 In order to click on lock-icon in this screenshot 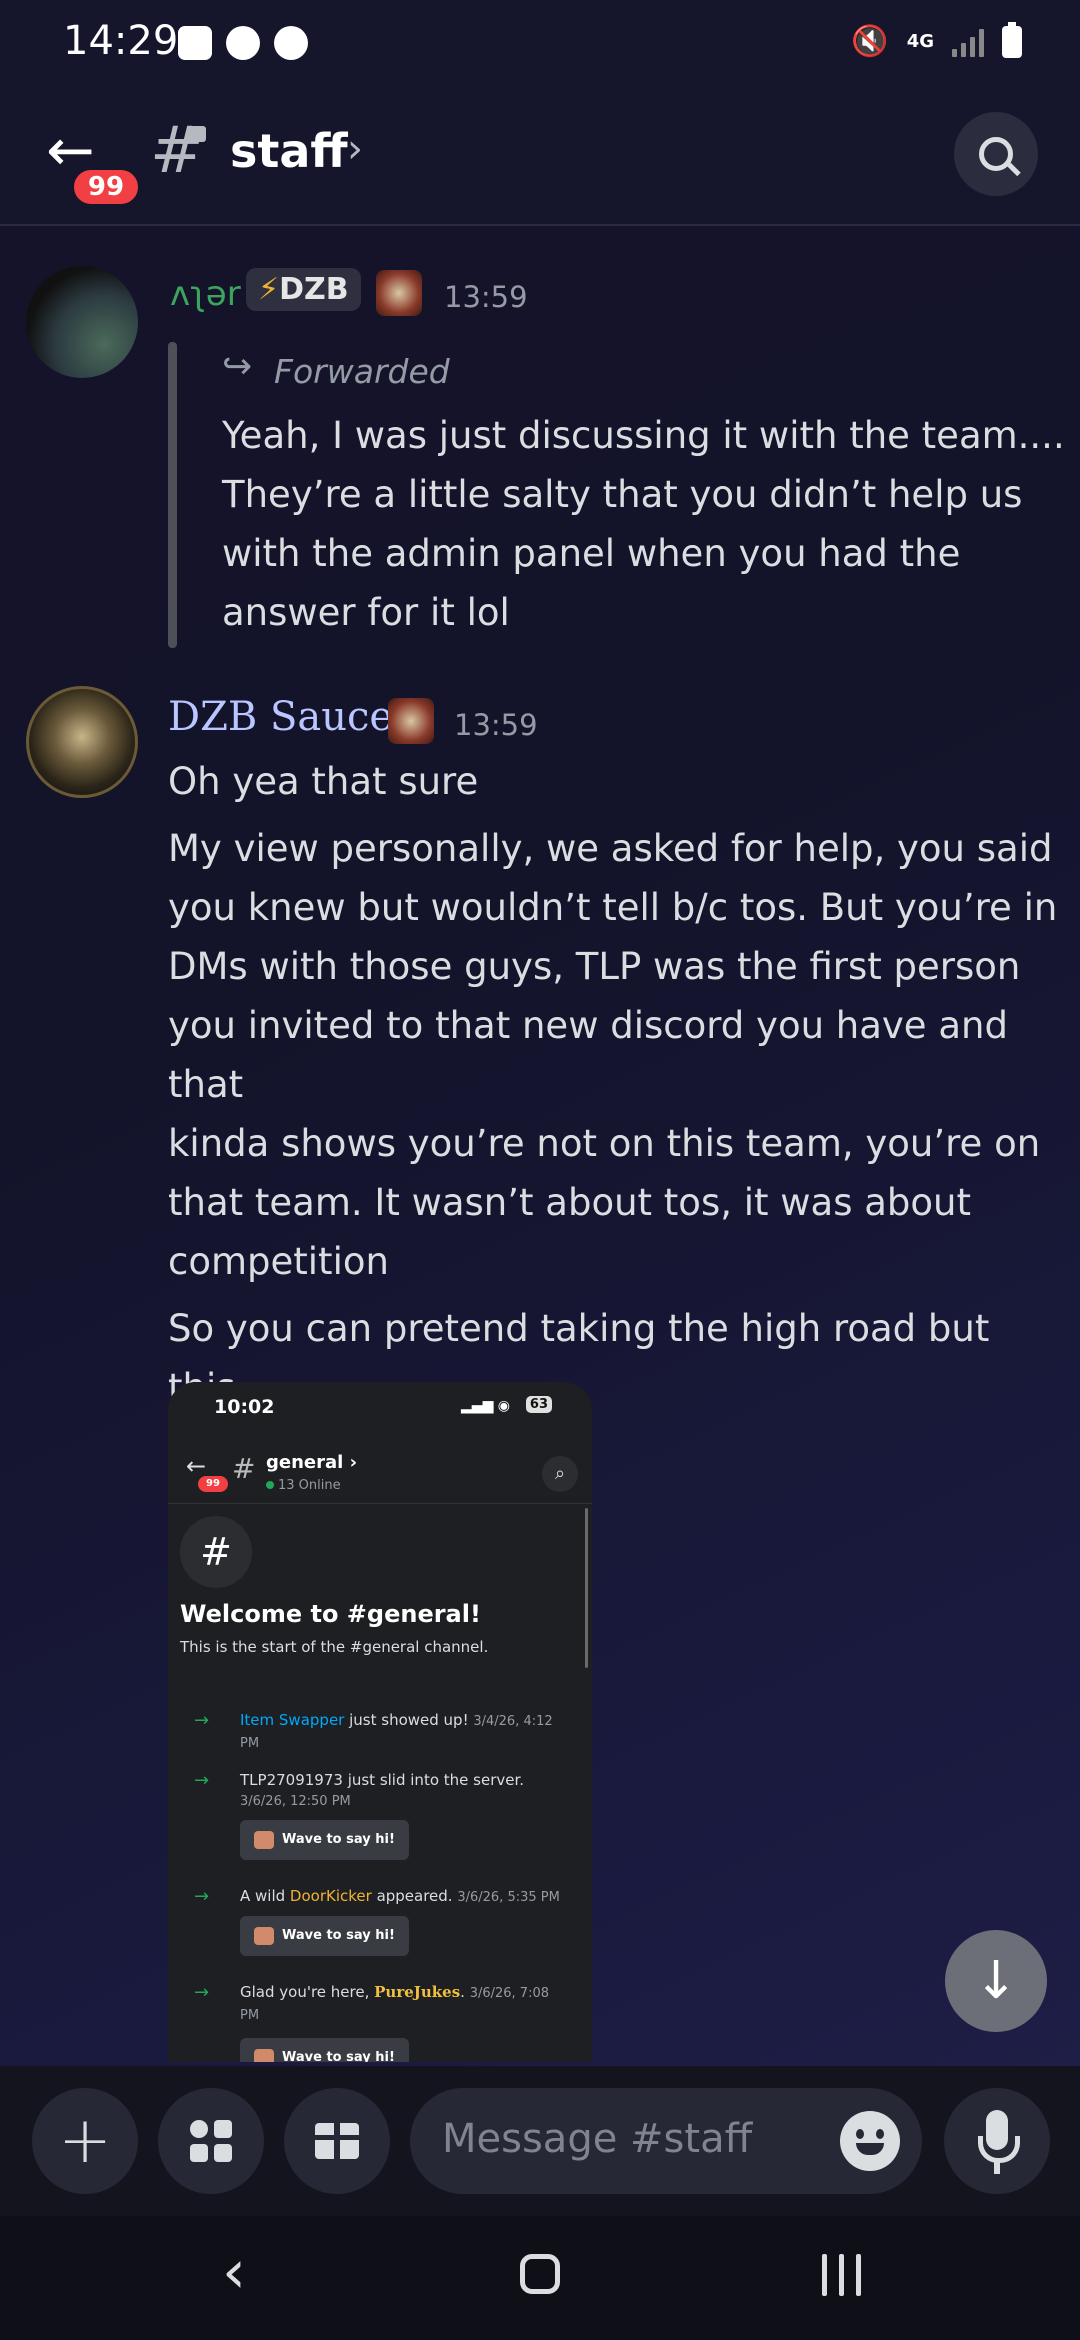, I will do `click(197, 134)`.